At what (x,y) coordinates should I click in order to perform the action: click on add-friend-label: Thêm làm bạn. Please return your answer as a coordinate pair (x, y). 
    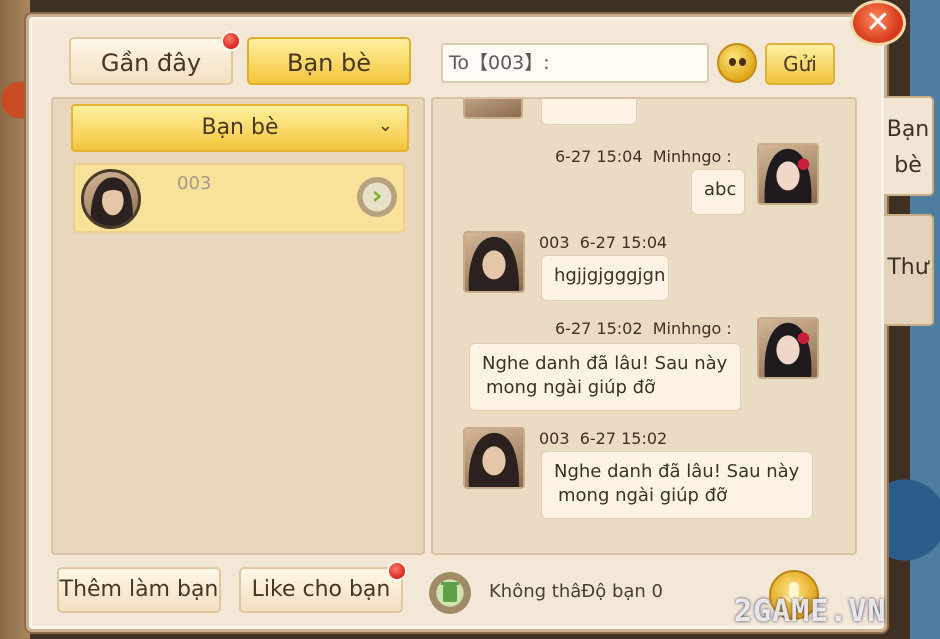
    Looking at the image, I should click on (139, 589).